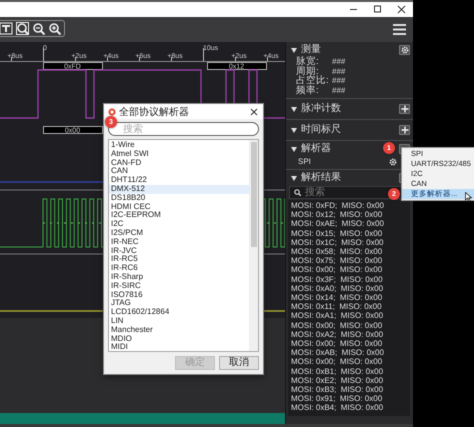 The image size is (474, 427). Describe the element at coordinates (321, 178) in the screenshot. I see `section-title: 解析结果` at that location.